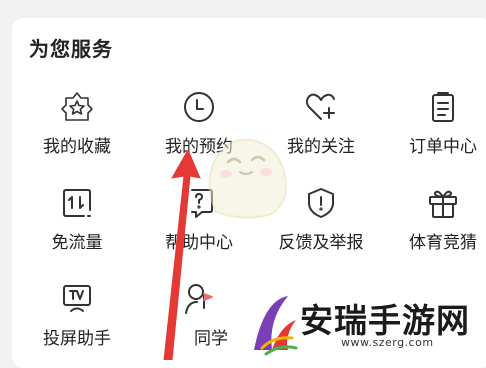  Describe the element at coordinates (437, 219) in the screenshot. I see `sports-quiz-button: 体育竞猜` at that location.